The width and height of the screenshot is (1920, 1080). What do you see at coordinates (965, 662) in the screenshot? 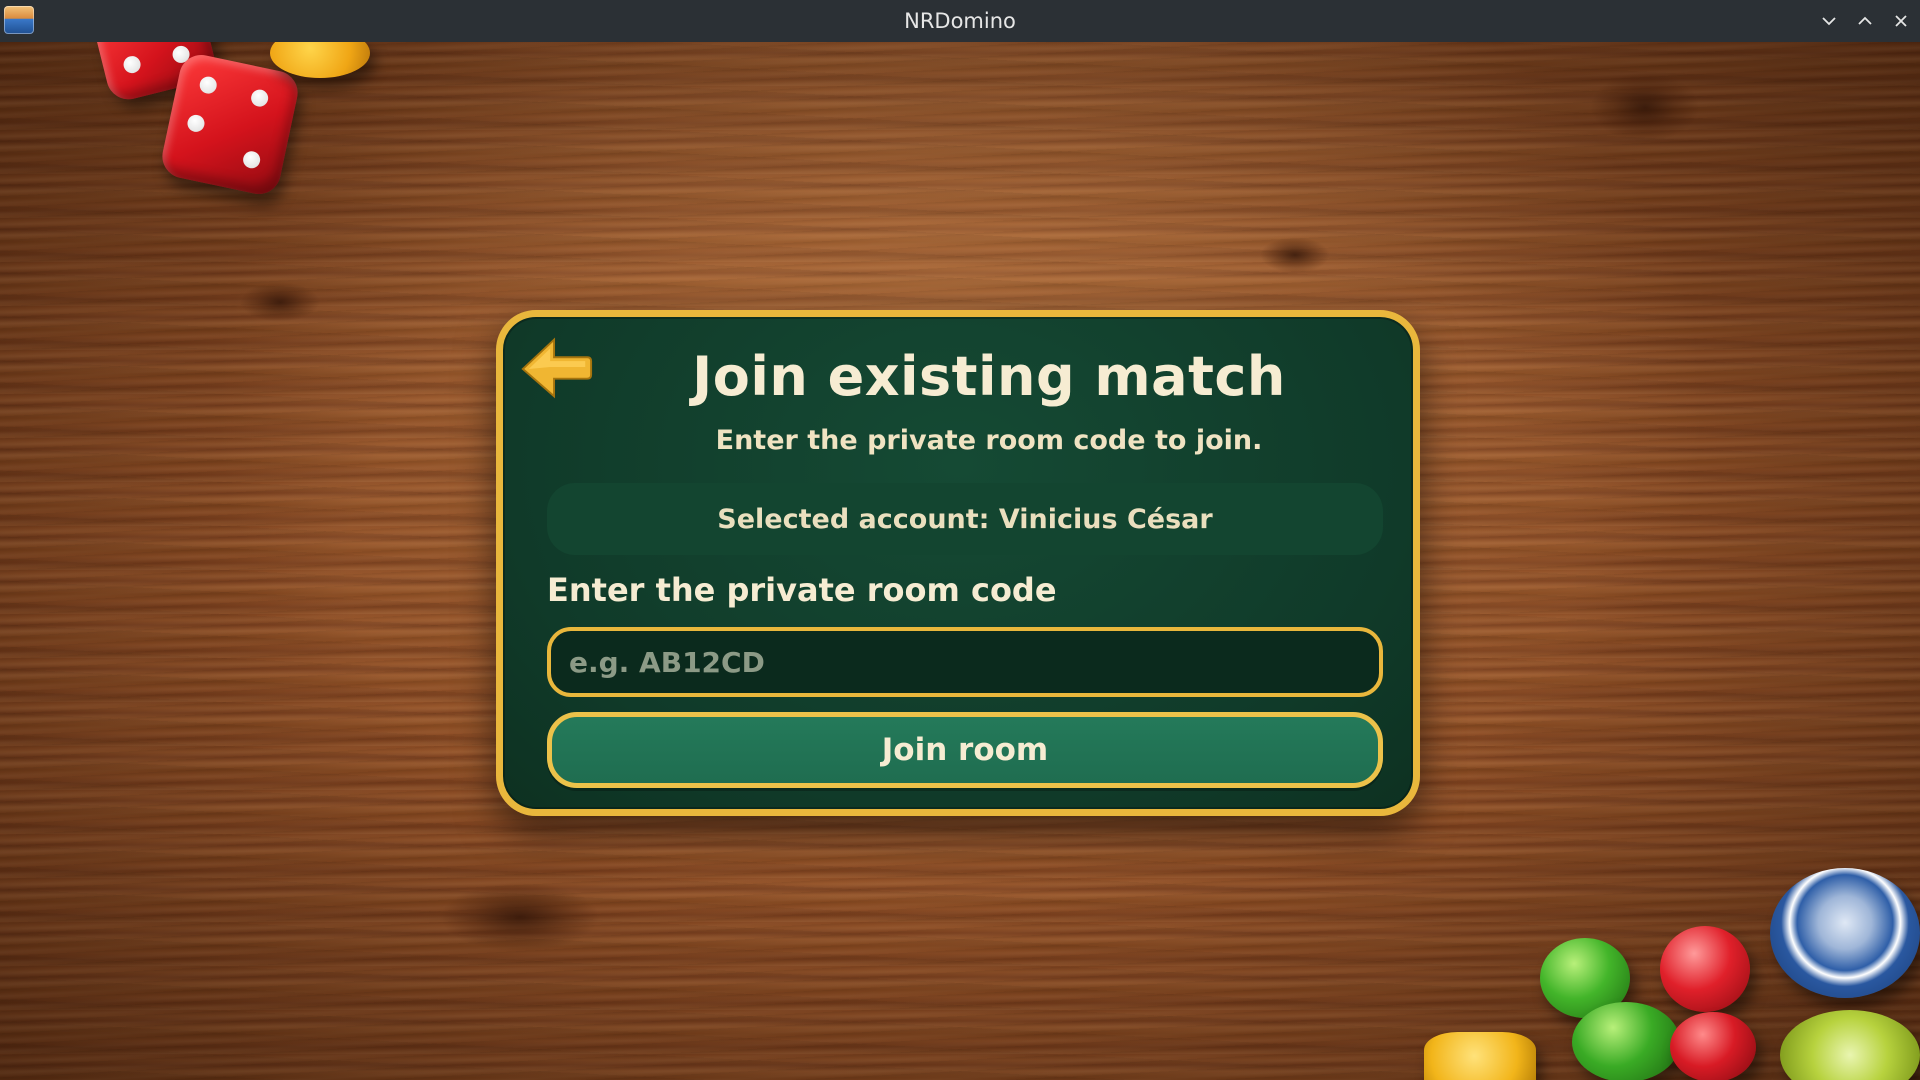
I see `room-code-input` at bounding box center [965, 662].